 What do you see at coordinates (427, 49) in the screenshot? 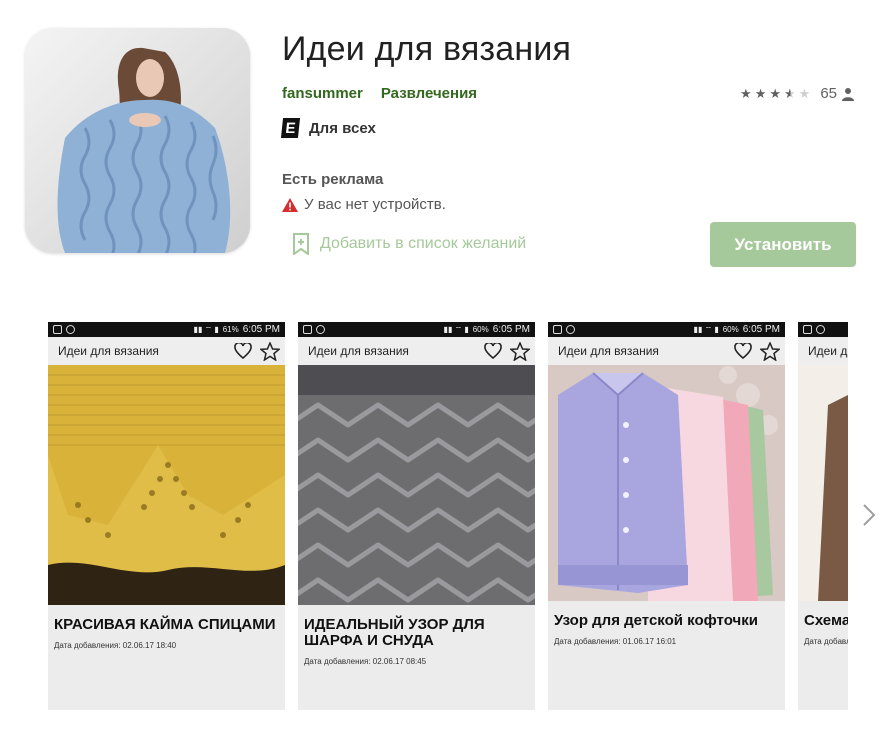
I see `app-title: Идеи для вязания` at bounding box center [427, 49].